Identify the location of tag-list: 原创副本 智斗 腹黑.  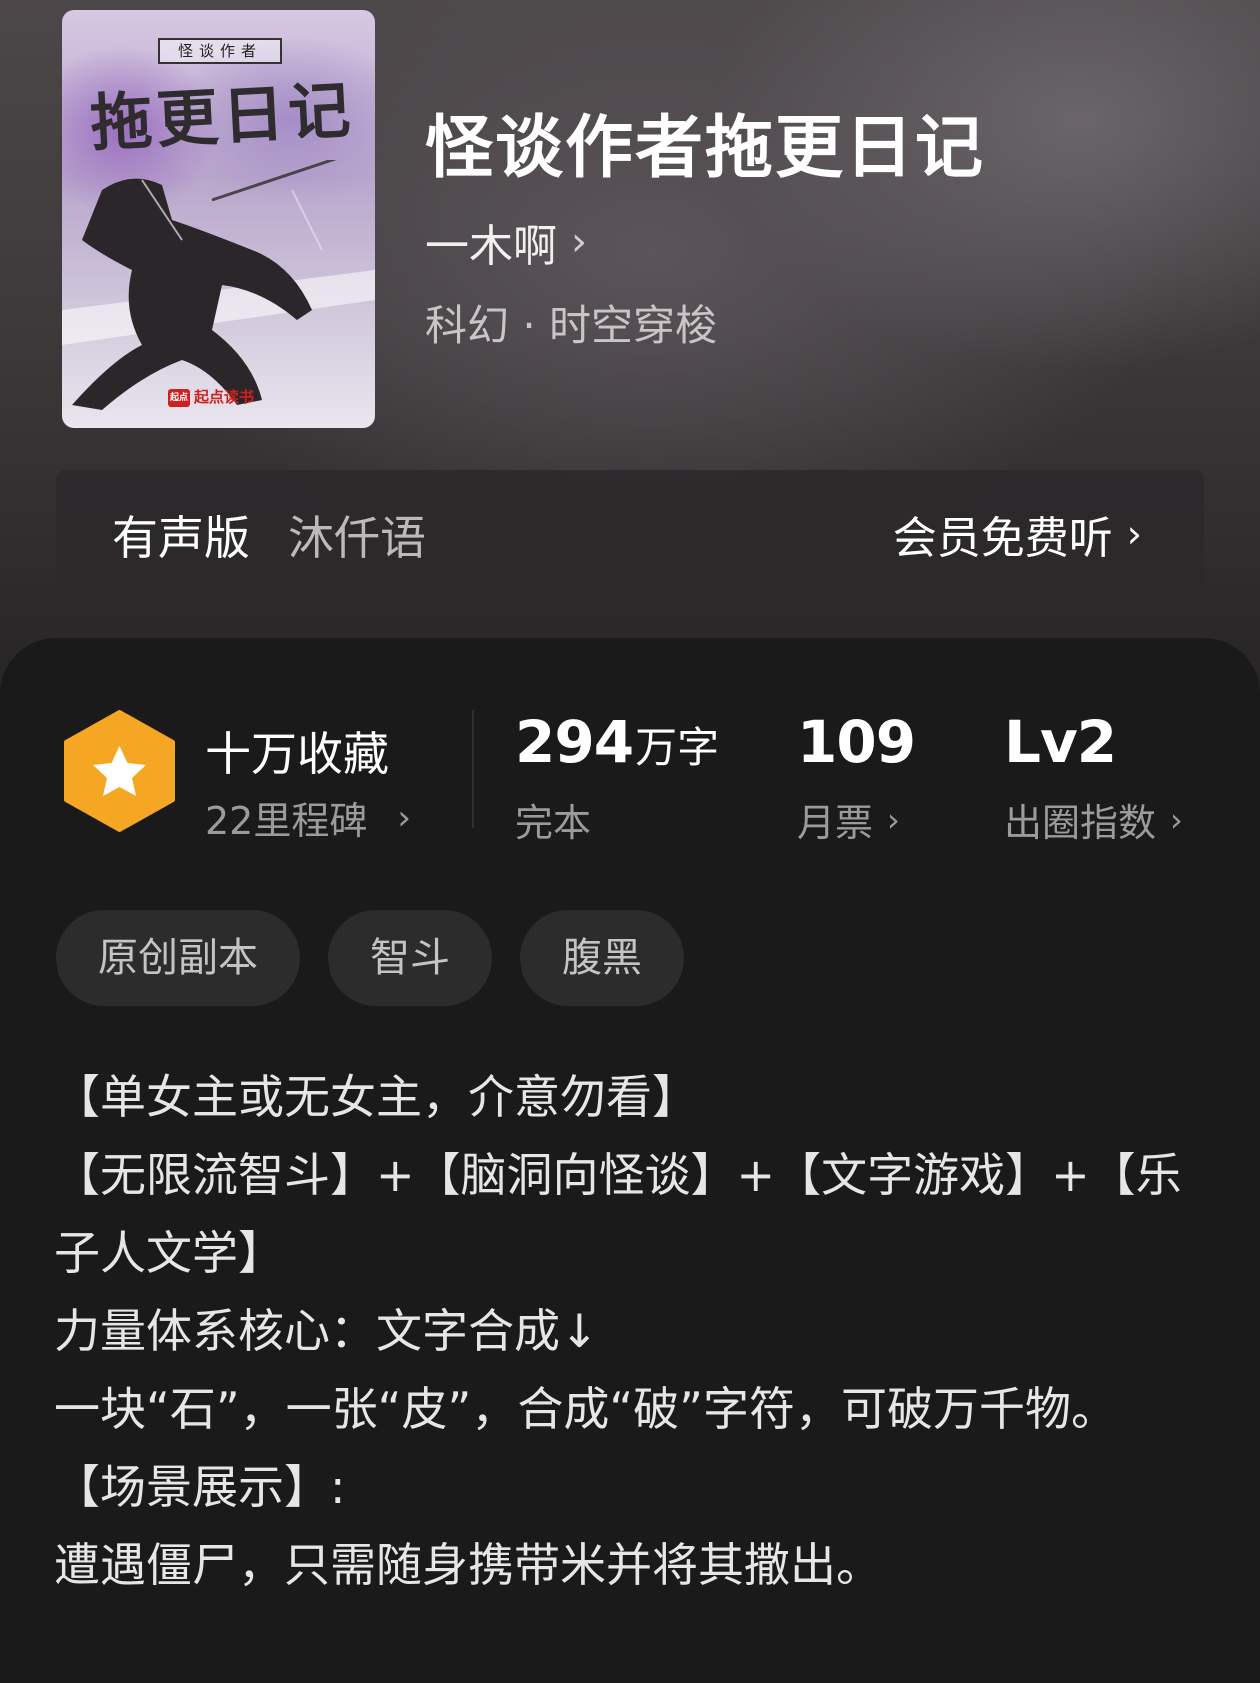
(370, 958).